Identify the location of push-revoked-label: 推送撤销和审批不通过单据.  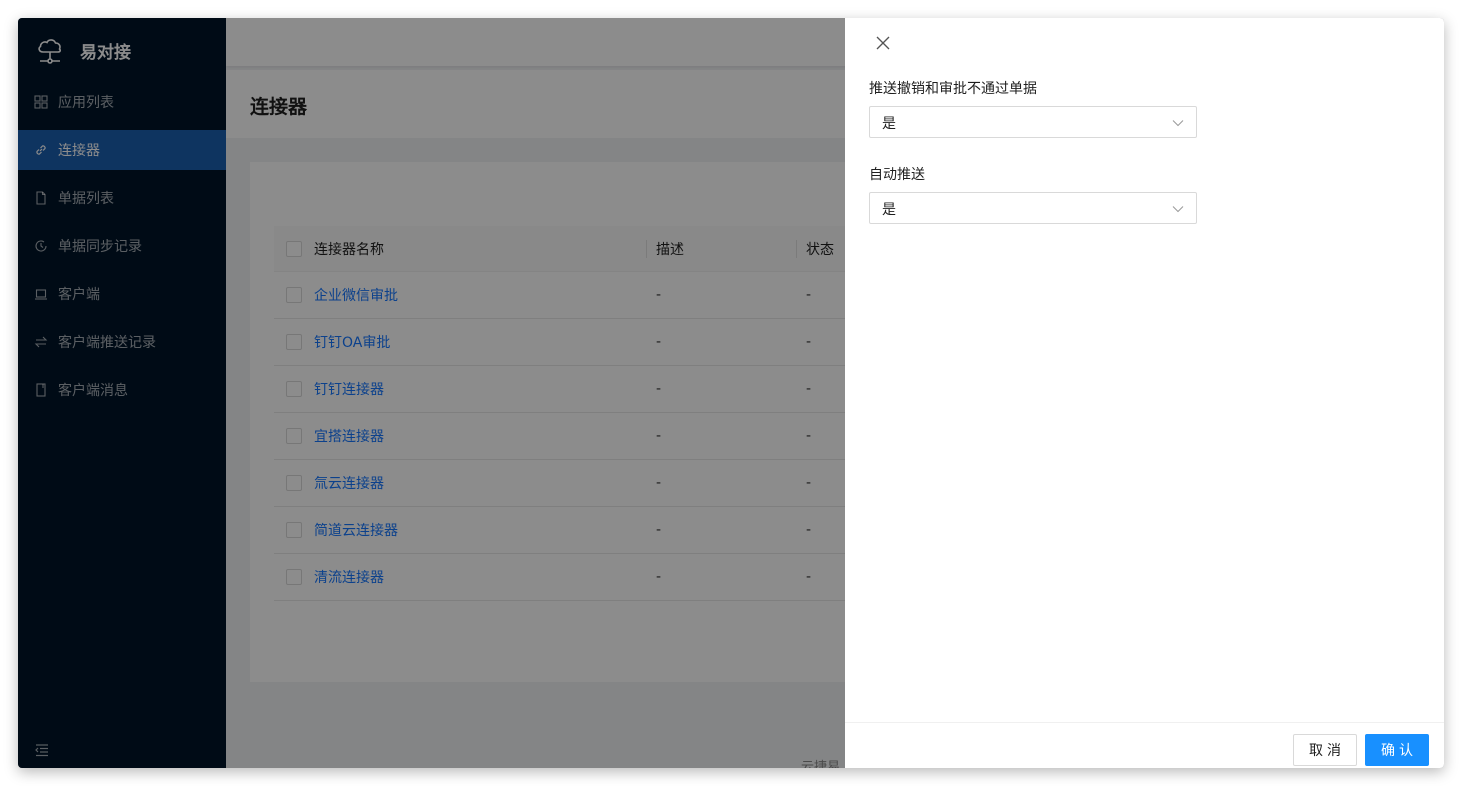
(953, 89).